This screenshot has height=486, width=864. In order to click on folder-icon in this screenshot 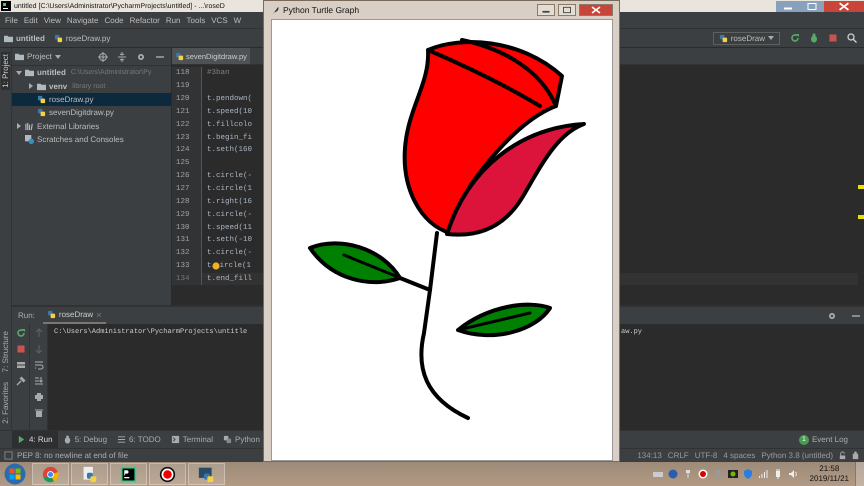, I will do `click(8, 38)`.